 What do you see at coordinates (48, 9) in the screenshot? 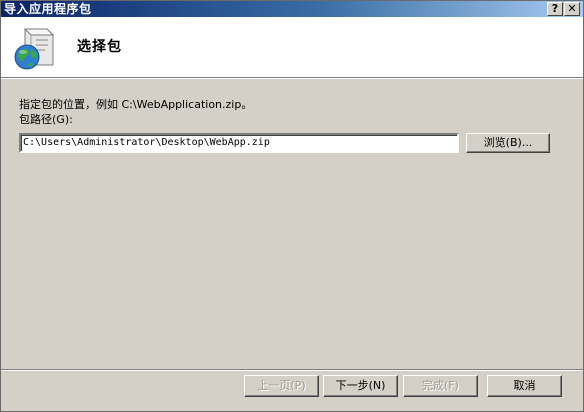
I see `window-title: 导入应用程序包` at bounding box center [48, 9].